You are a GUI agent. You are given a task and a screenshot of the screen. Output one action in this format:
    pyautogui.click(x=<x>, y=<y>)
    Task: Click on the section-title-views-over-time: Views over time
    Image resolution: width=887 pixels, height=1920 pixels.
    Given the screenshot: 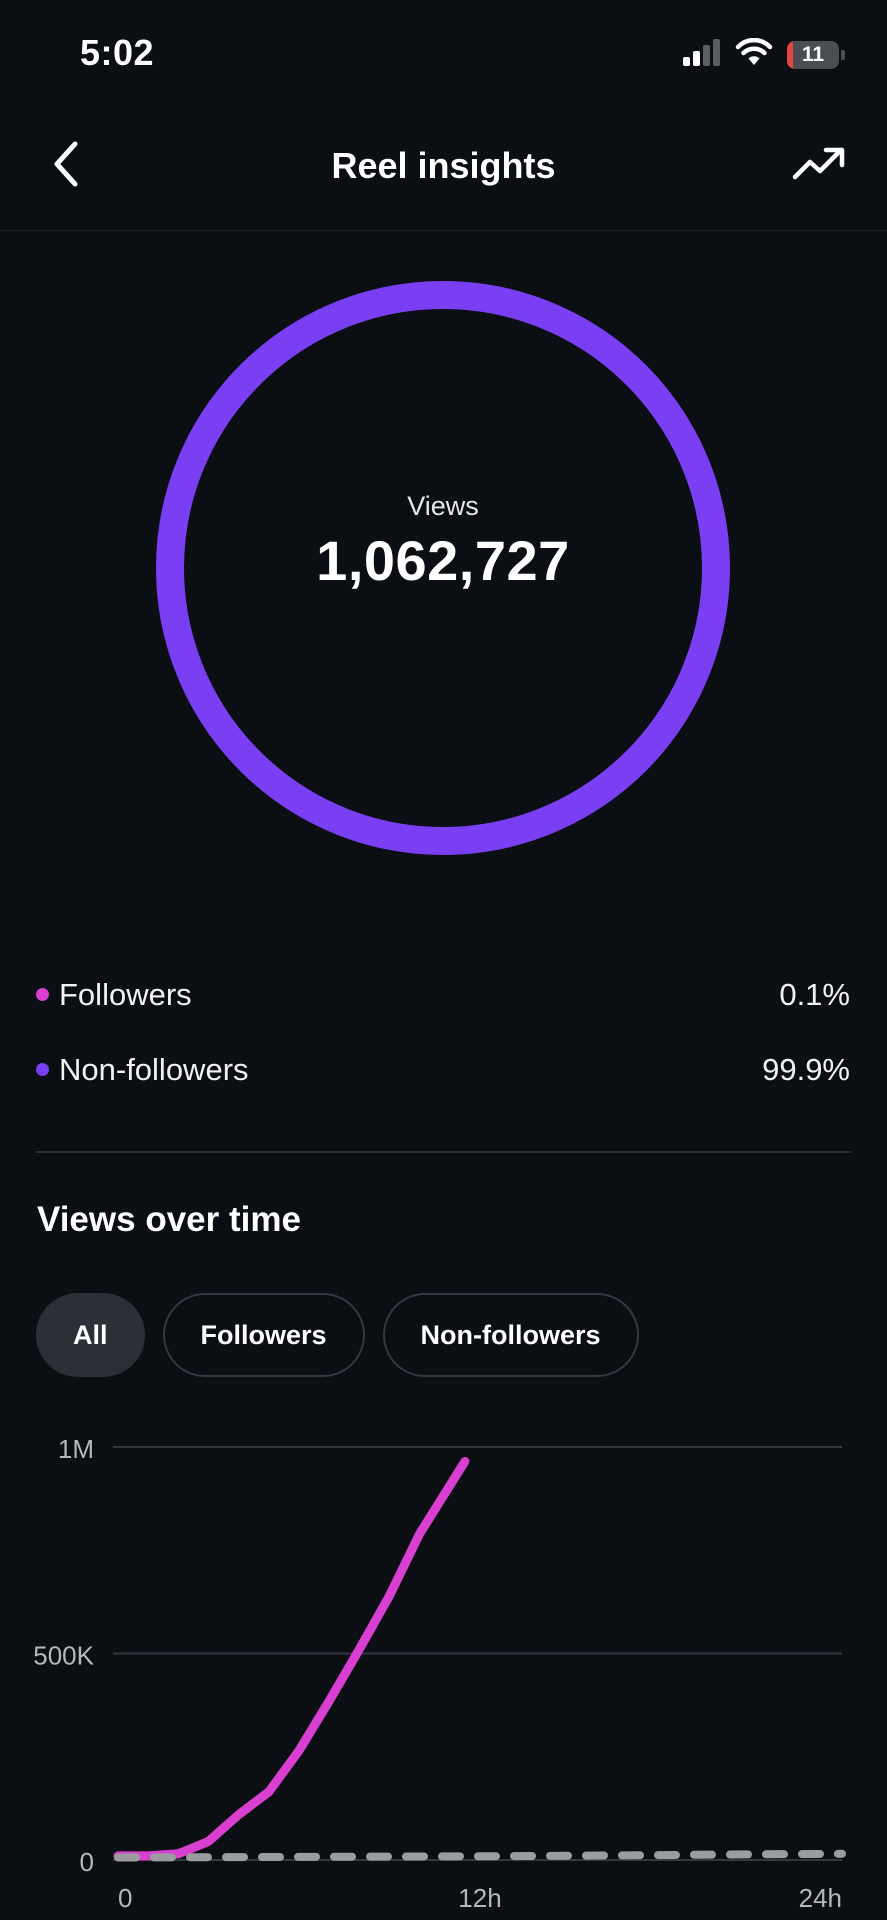 What is the action you would take?
    pyautogui.click(x=169, y=1219)
    